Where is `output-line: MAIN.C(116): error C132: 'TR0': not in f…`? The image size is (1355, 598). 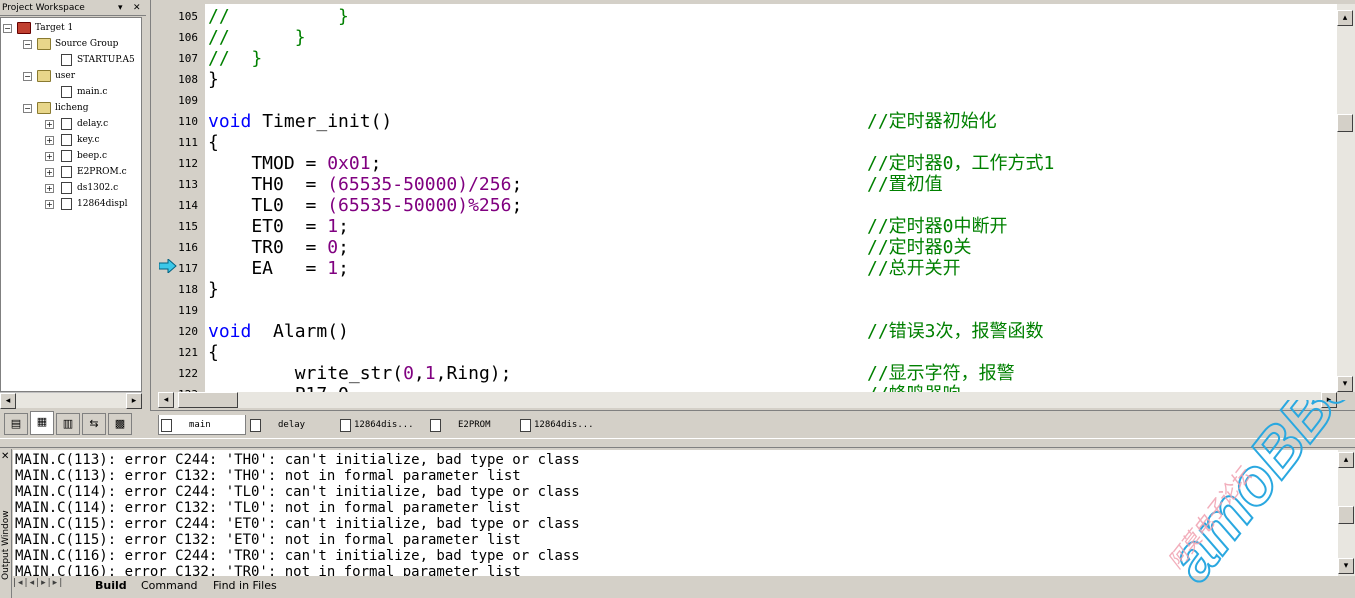
output-line: MAIN.C(116): error C132: 'TR0': not in f… is located at coordinates (268, 570).